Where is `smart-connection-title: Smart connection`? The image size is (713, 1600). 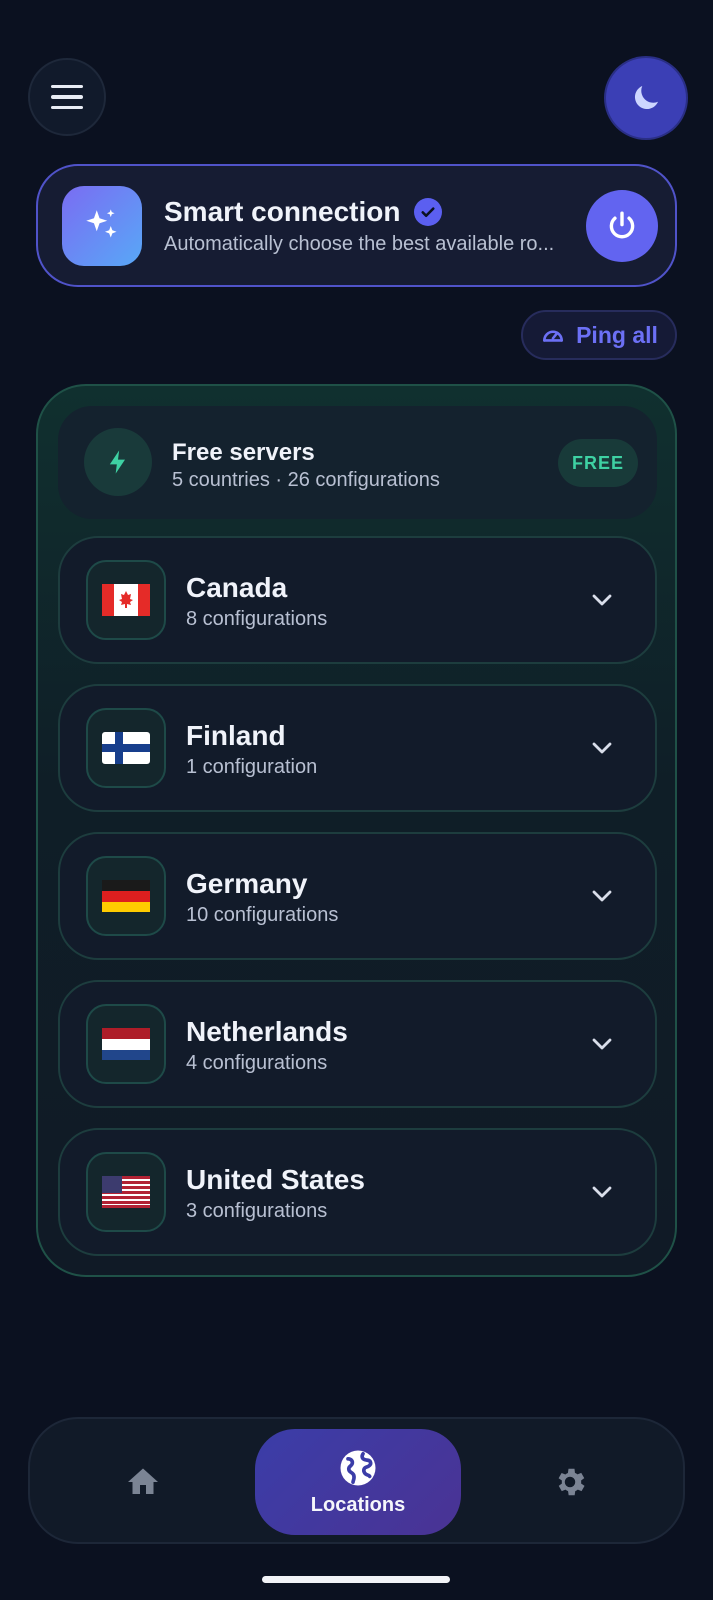 smart-connection-title: Smart connection is located at coordinates (303, 212).